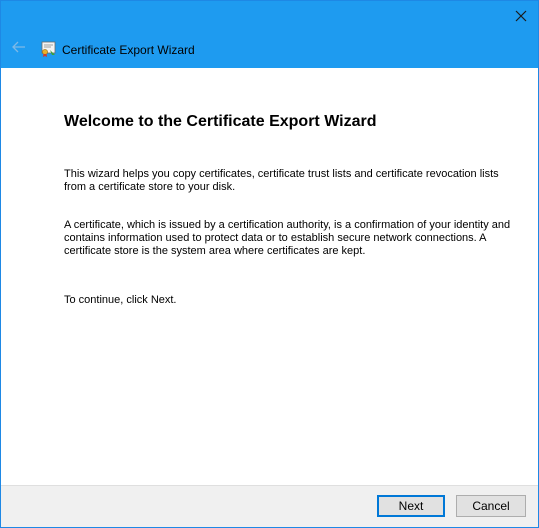 This screenshot has height=528, width=539. What do you see at coordinates (120, 300) in the screenshot?
I see `continue-instruction: To continue, click Next.` at bounding box center [120, 300].